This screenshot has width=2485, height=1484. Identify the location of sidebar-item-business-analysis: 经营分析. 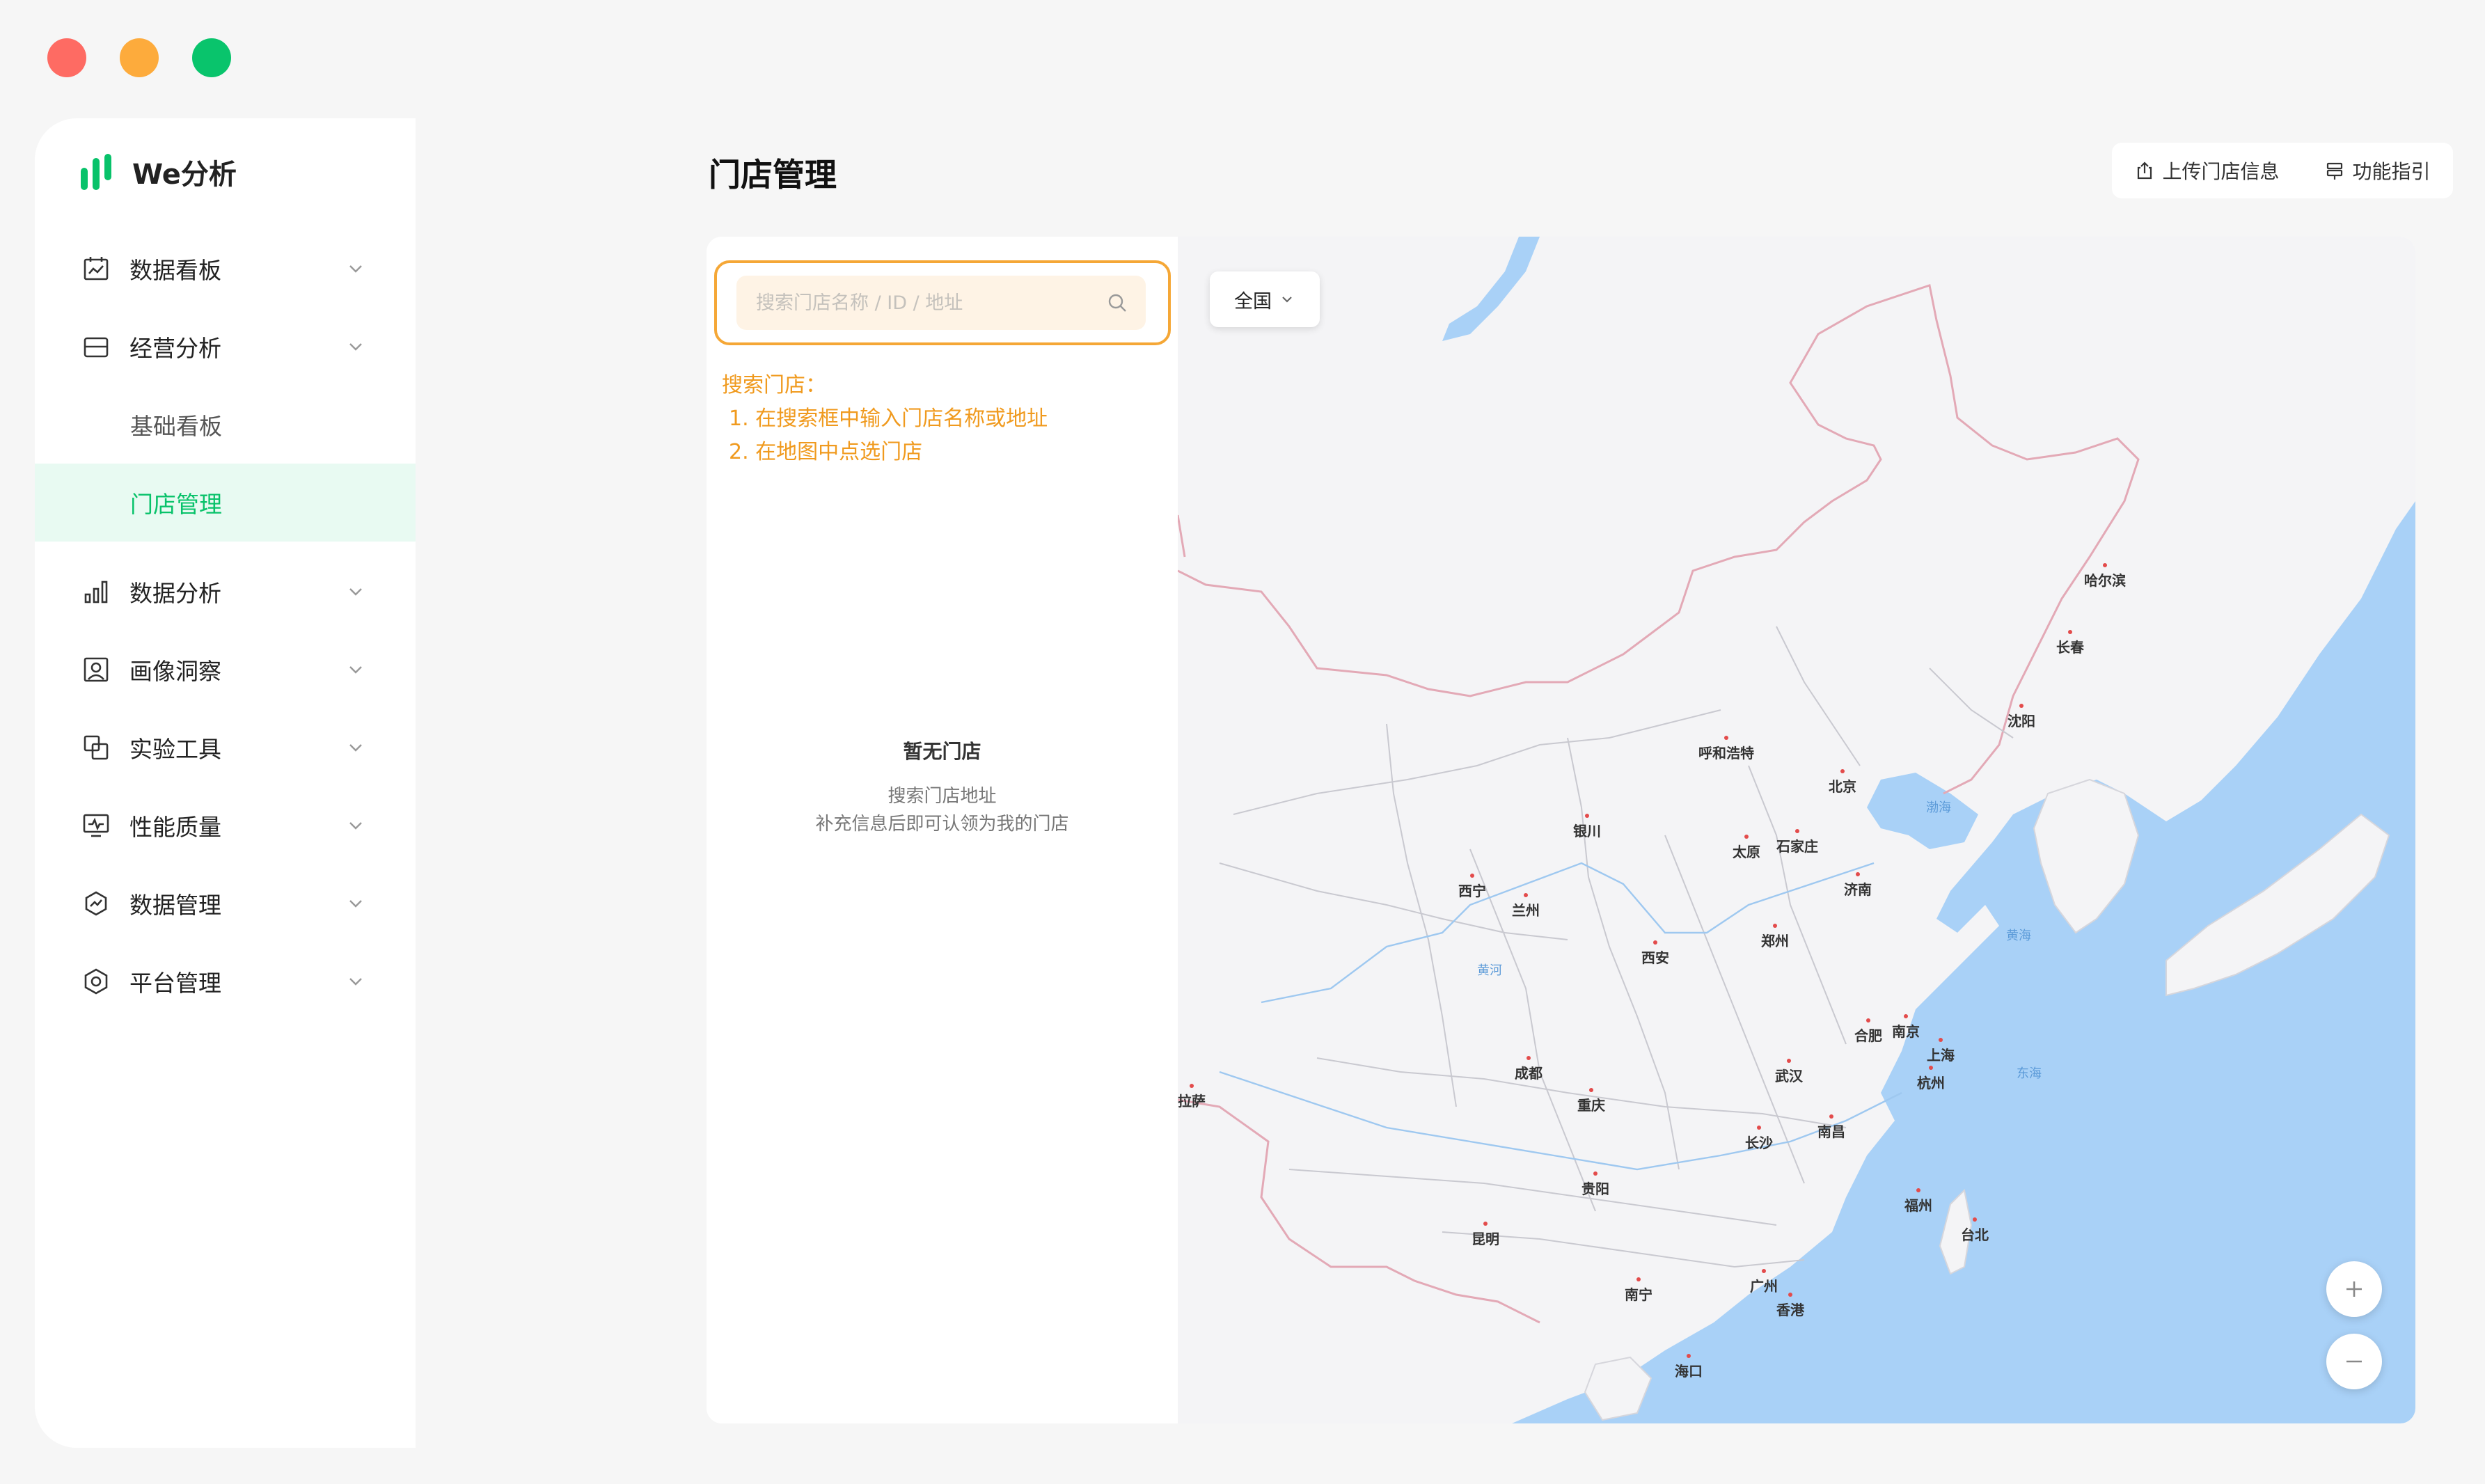
(226, 347).